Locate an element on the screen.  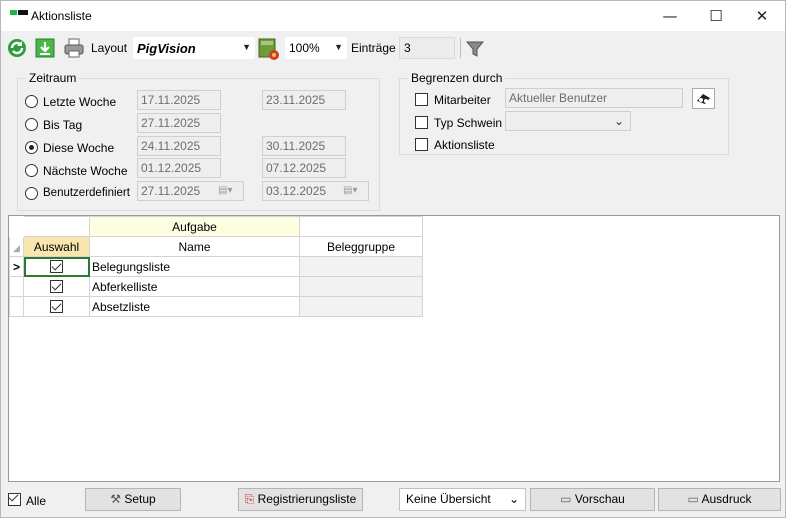
register-icon: ⎘ is located at coordinates (249, 499).